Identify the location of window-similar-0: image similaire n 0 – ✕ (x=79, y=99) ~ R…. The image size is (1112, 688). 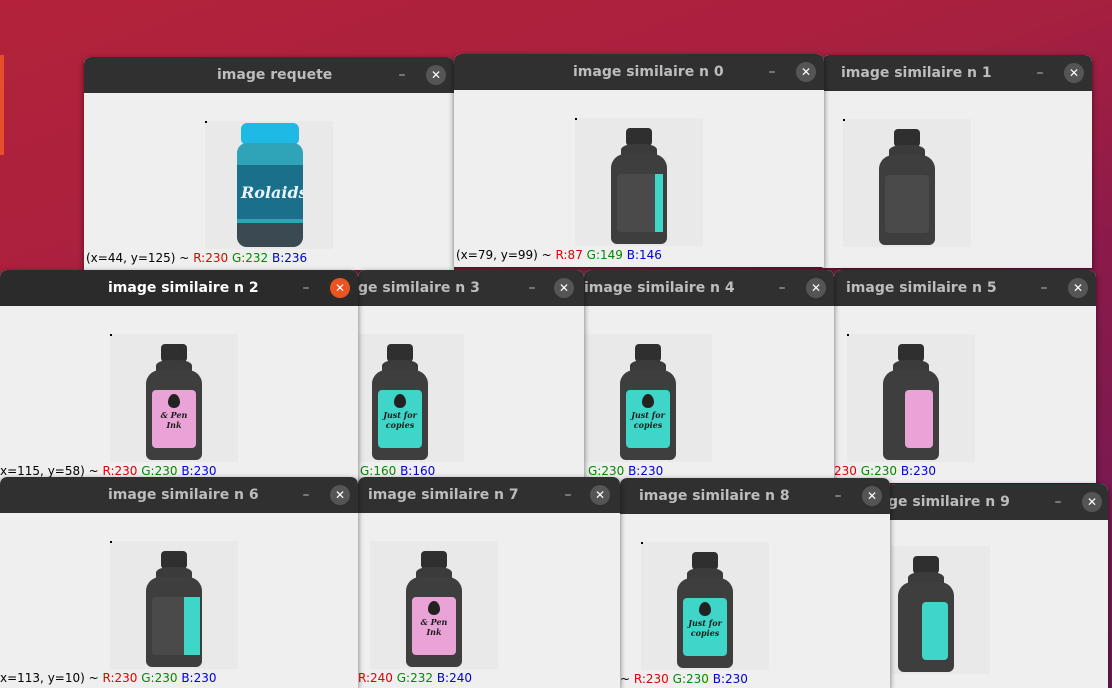
(639, 160).